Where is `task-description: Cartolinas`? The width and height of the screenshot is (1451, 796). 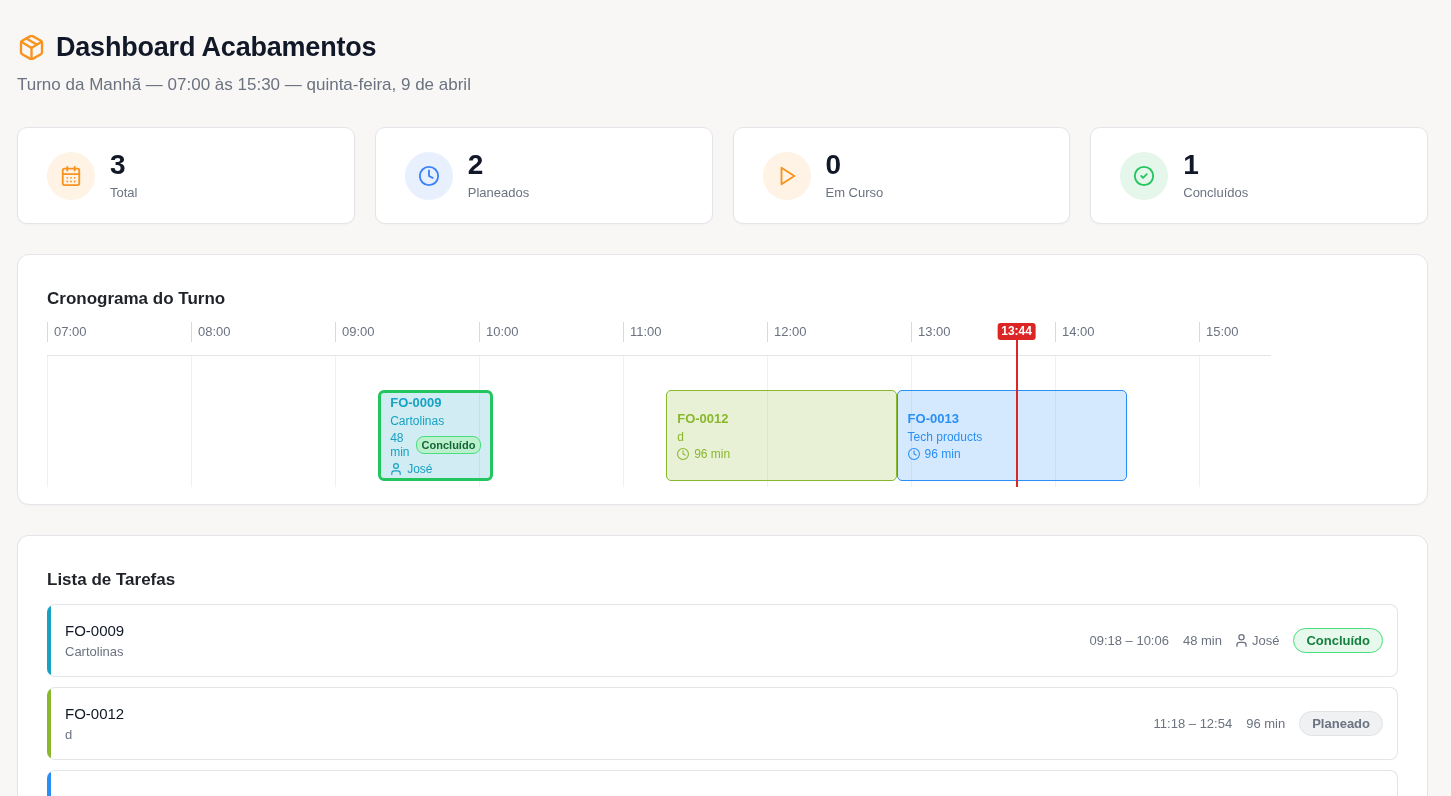 task-description: Cartolinas is located at coordinates (95, 651).